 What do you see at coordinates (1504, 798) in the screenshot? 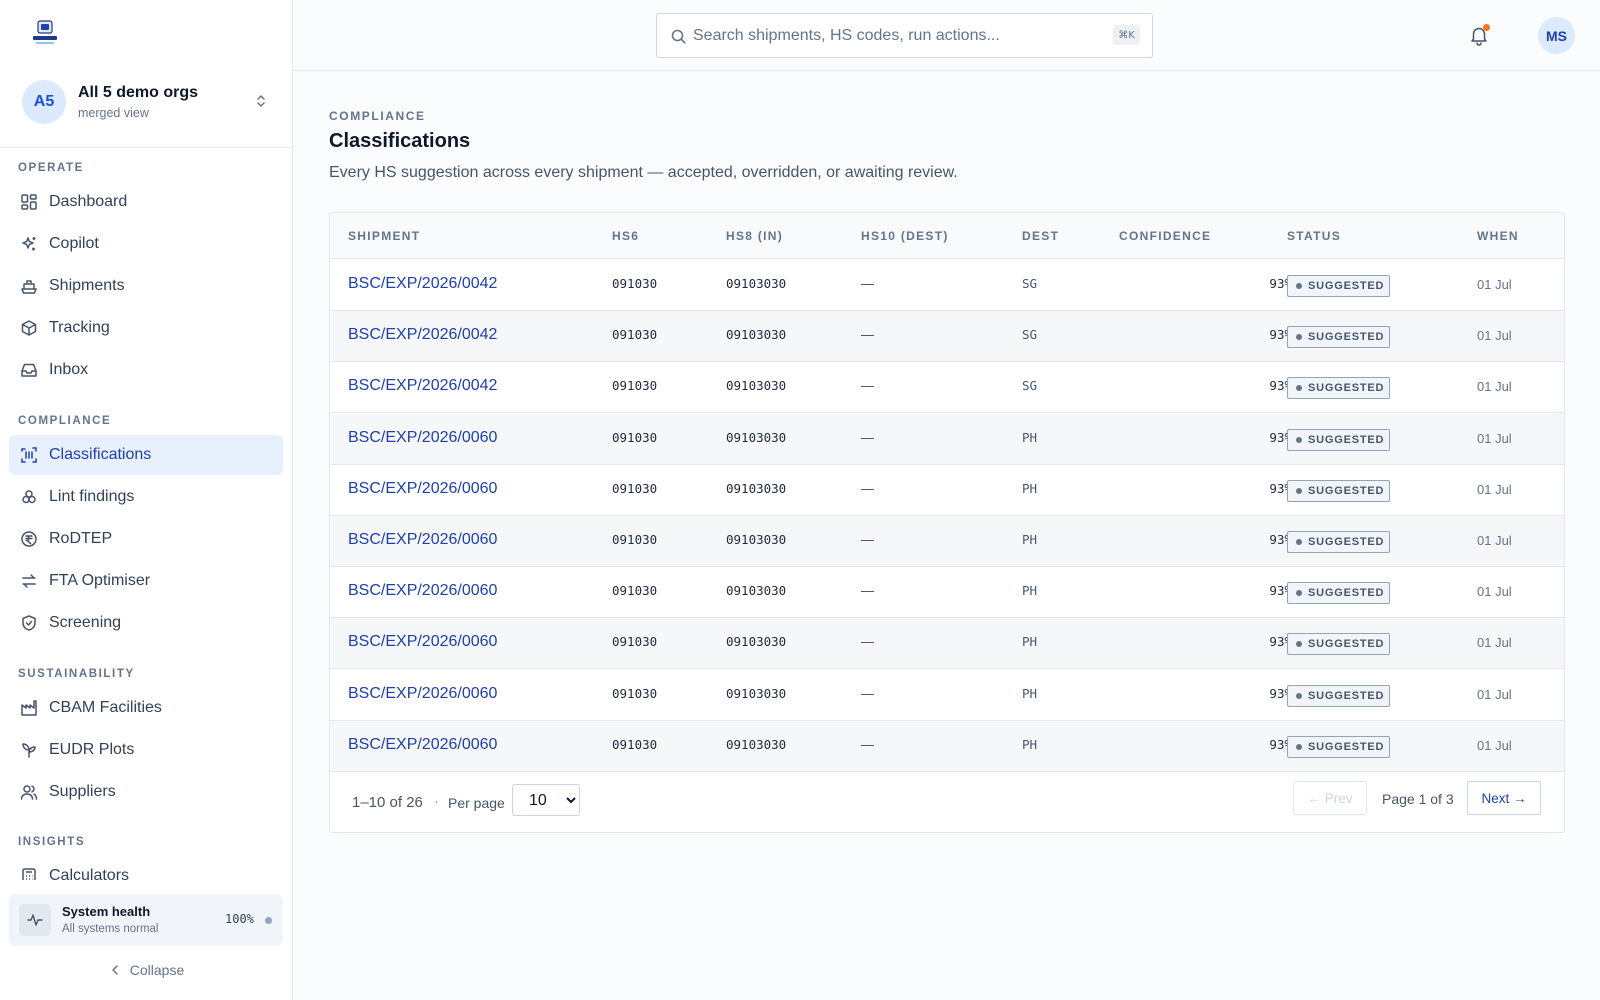
I see `next-page-button: Next →` at bounding box center [1504, 798].